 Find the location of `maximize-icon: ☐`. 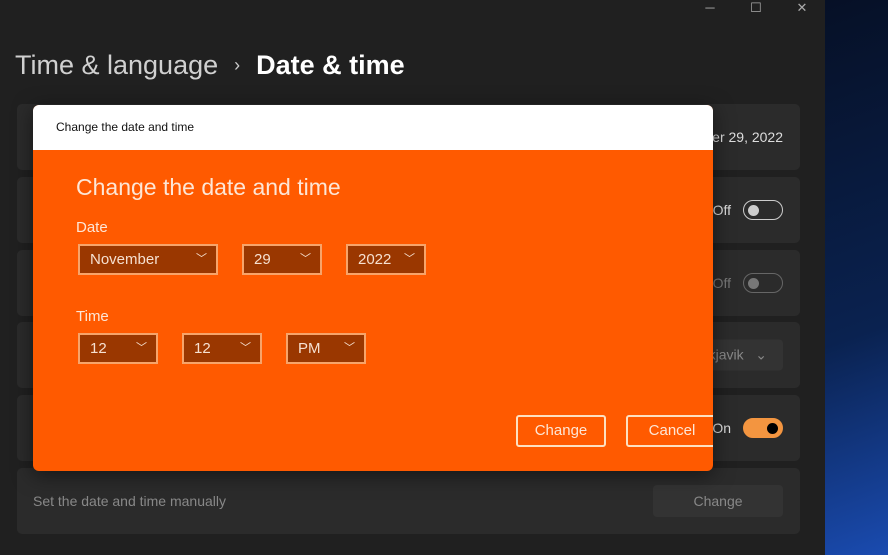

maximize-icon: ☐ is located at coordinates (756, 8).